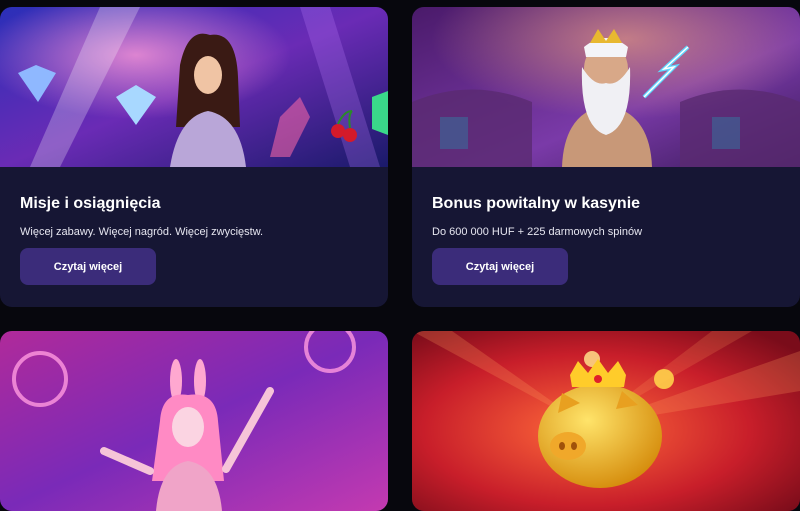 The width and height of the screenshot is (800, 511). I want to click on card-title: Misje i osiągnięcia, so click(90, 203).